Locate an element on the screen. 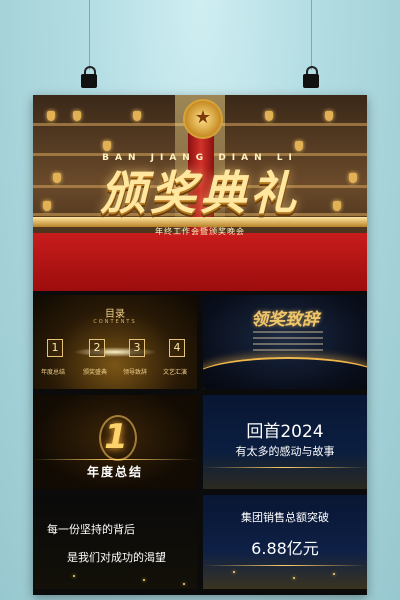 The image size is (400, 600). chapter-number: 1 is located at coordinates (116, 437).